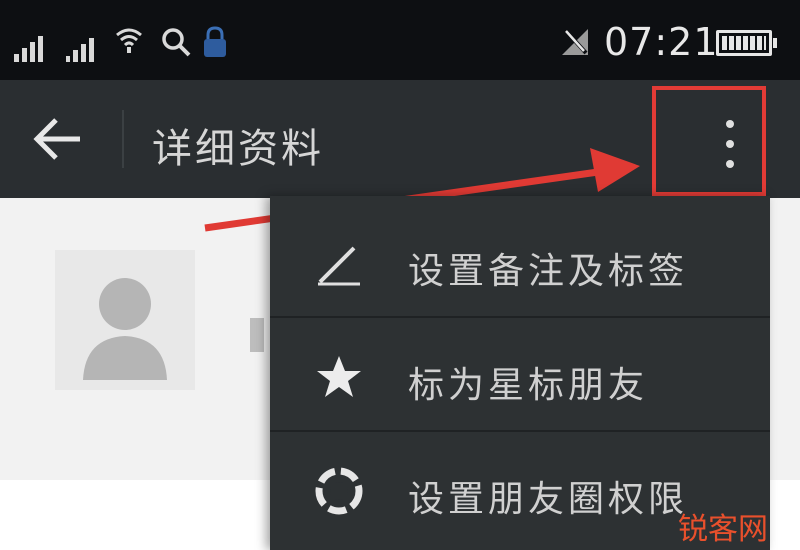  I want to click on menu-item-remark-tags: 设置备注及标签, so click(520, 262).